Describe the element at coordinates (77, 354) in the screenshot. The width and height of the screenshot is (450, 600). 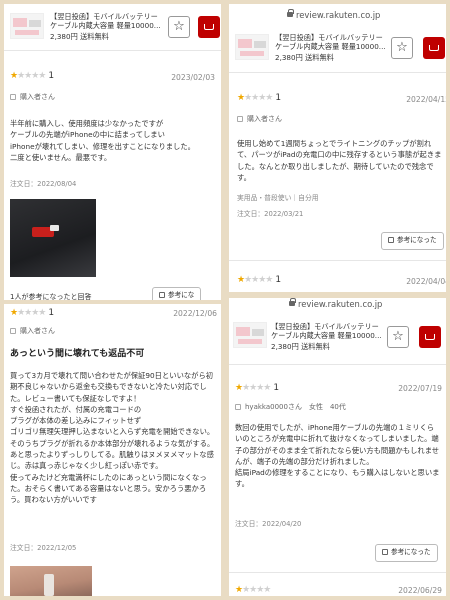
I see `review-headline: あっという間に壊れても返品不可` at that location.